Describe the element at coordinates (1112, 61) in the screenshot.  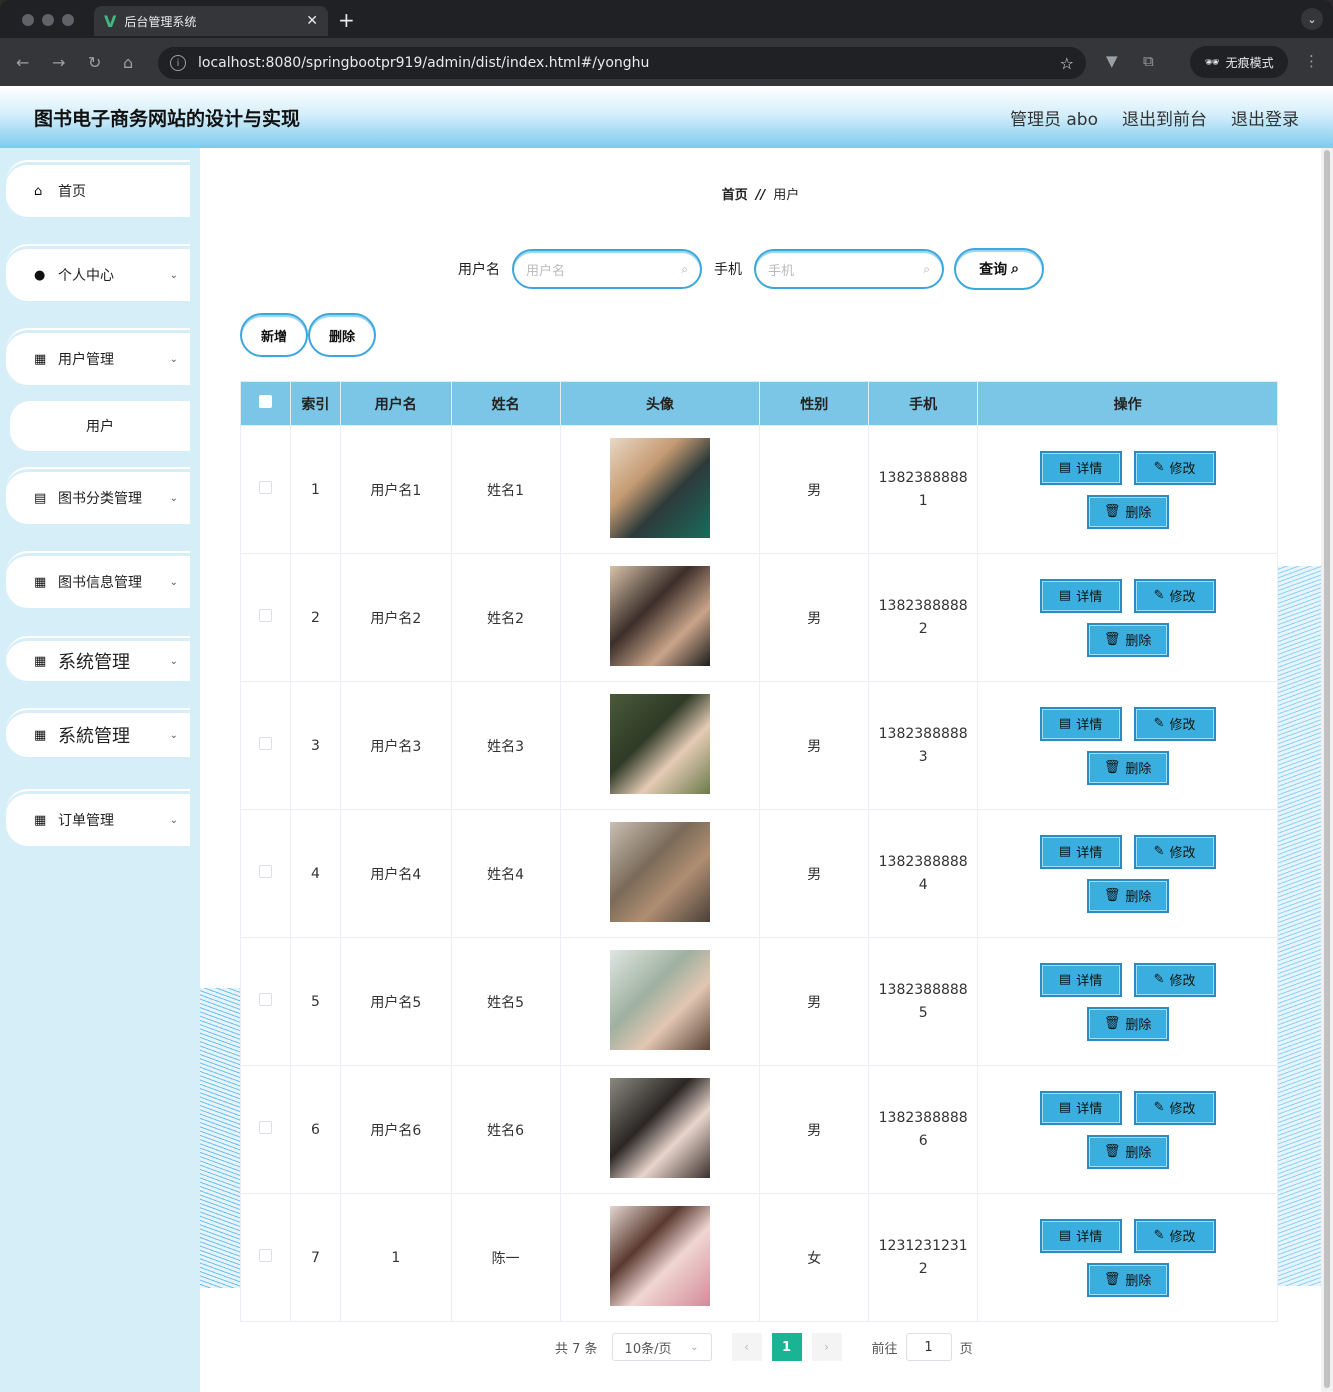
I see `vue-devtools-icon: ▼` at that location.